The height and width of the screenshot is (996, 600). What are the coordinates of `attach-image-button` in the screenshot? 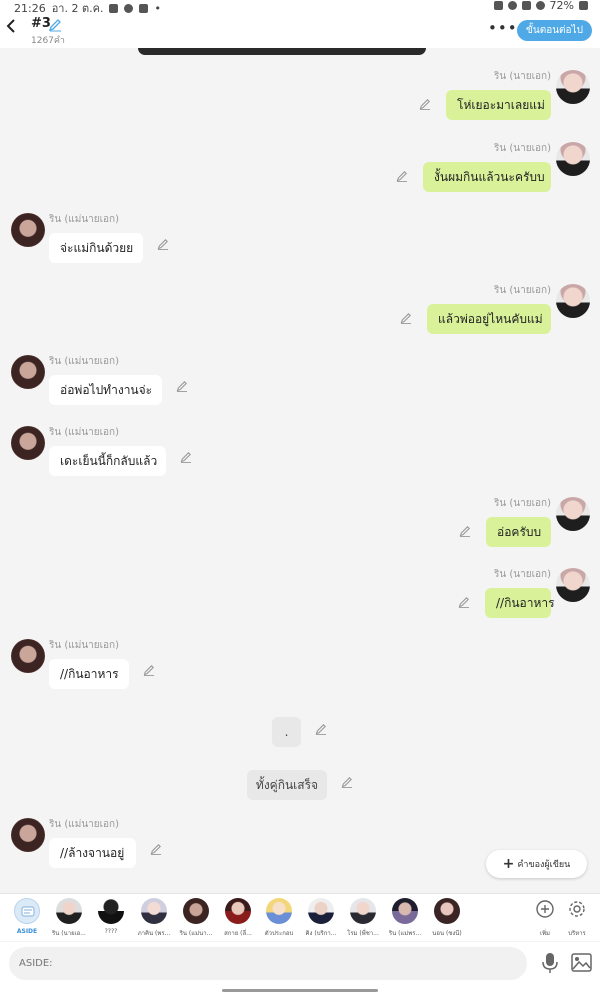 It's located at (581, 962).